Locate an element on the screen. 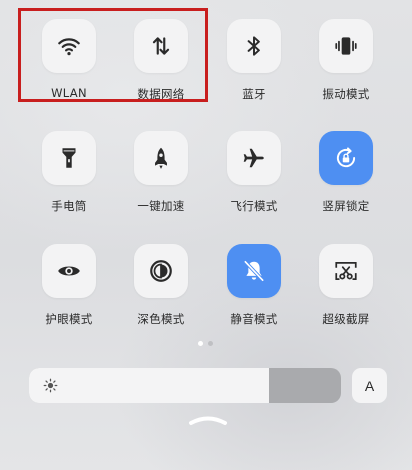  airplane-label: 飞行模式 is located at coordinates (254, 206).